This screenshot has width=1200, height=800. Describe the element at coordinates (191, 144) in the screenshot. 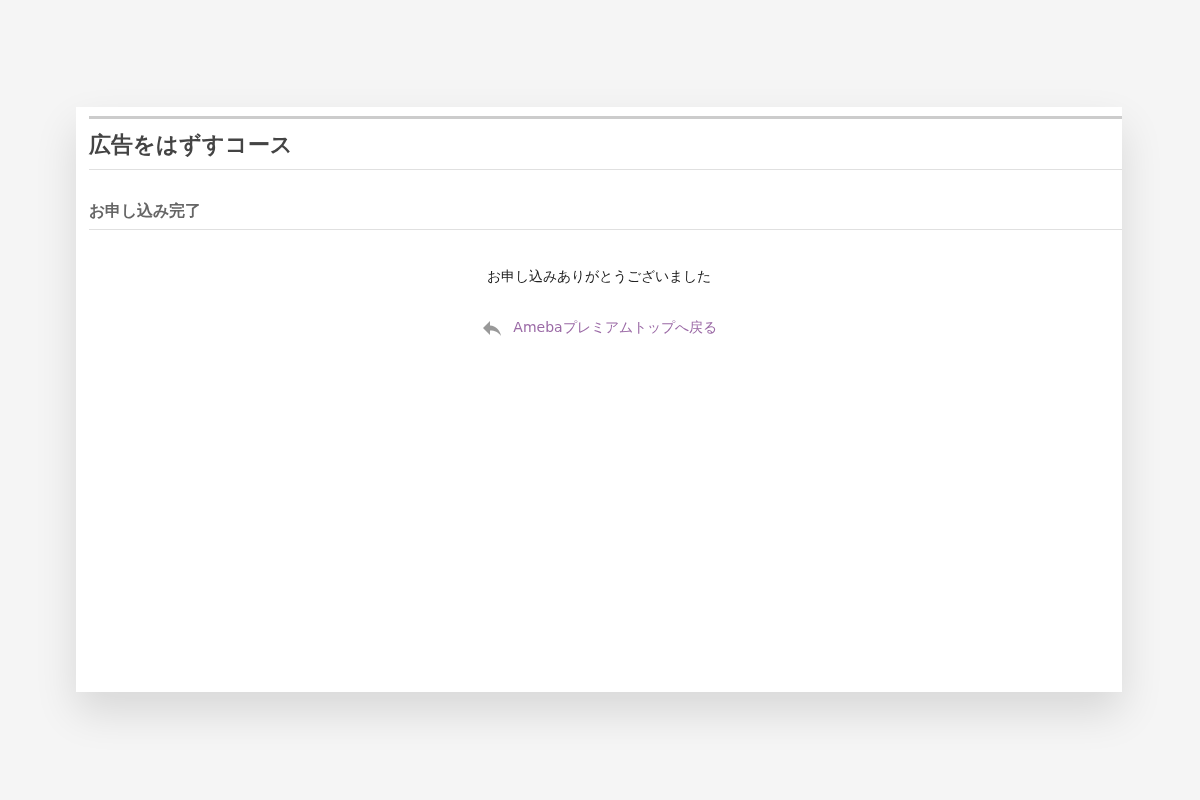

I see `page-title: 広告をはずすコース` at that location.